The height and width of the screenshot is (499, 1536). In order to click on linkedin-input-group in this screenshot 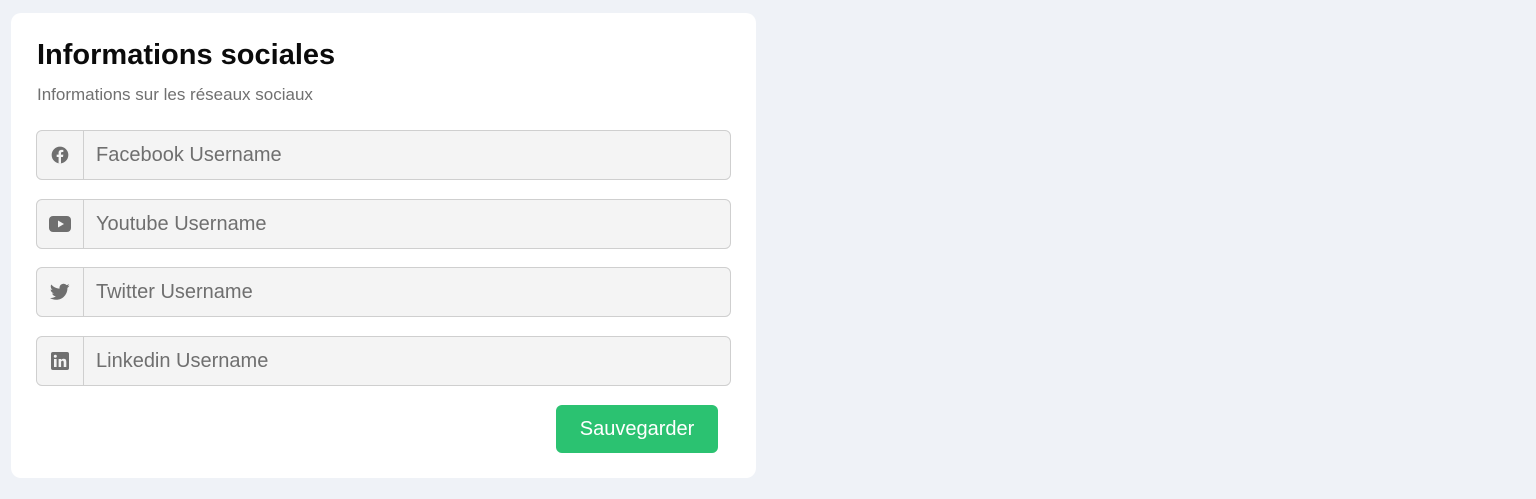, I will do `click(383, 361)`.